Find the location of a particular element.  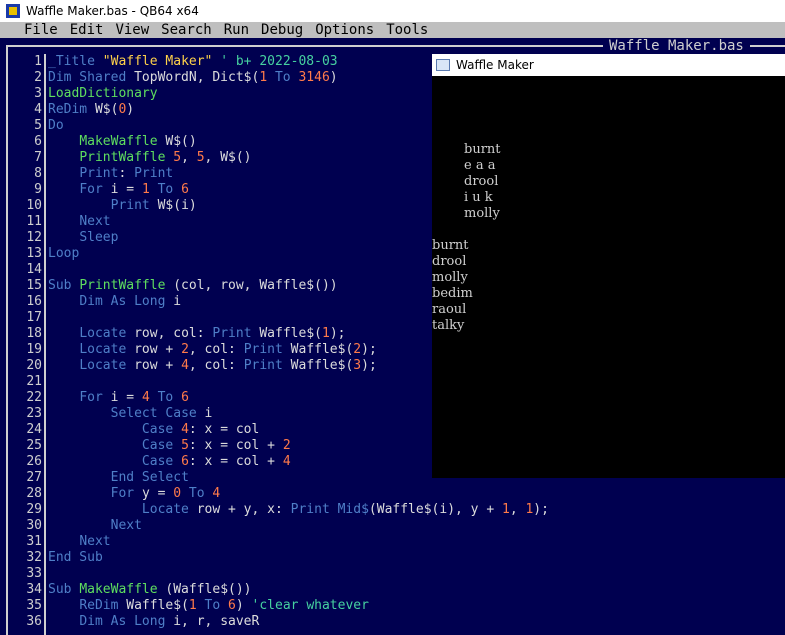

line-number: 36 is located at coordinates (34, 621).